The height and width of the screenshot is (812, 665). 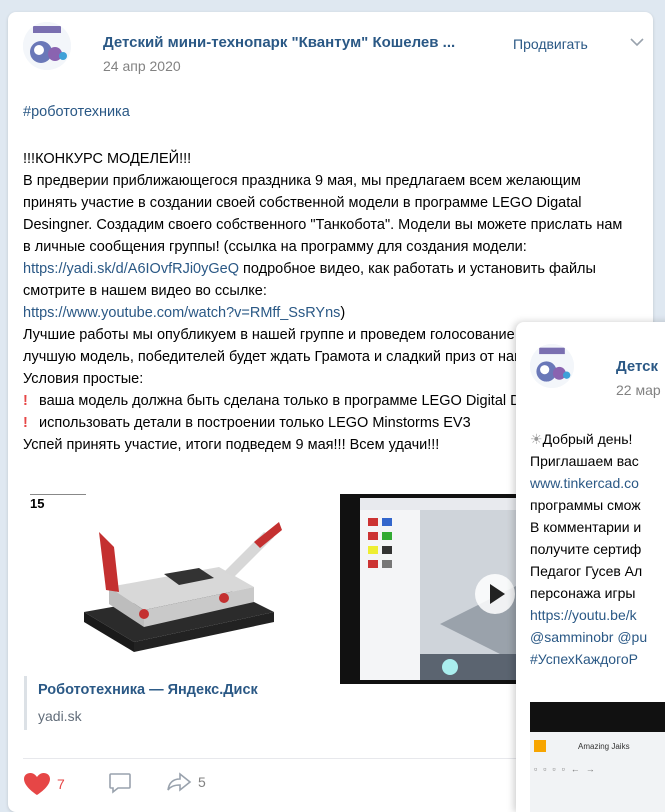 What do you see at coordinates (604, 746) in the screenshot?
I see `video-title: Amazing Jaiks` at bounding box center [604, 746].